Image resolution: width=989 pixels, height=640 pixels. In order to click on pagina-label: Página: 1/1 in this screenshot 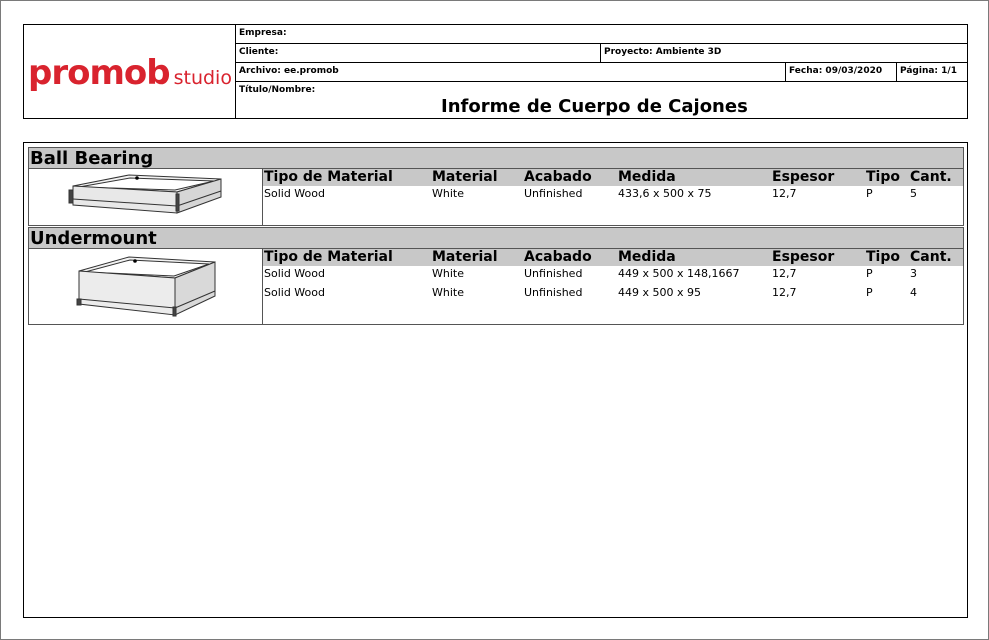, I will do `click(928, 71)`.